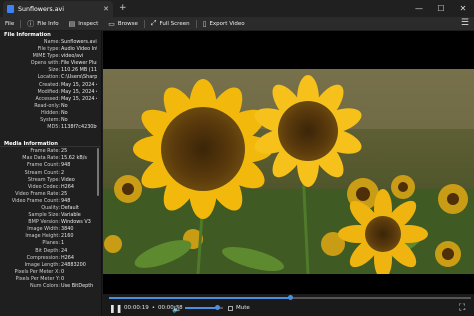  I want to click on section-divider, so click(50, 146).